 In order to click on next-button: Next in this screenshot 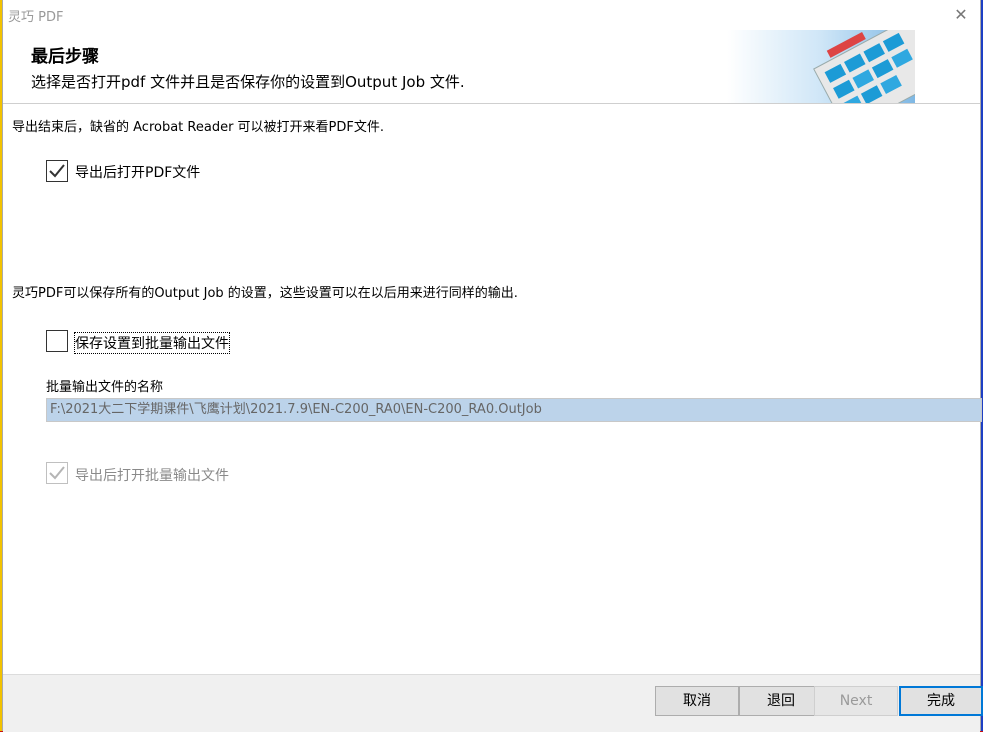, I will do `click(856, 701)`.